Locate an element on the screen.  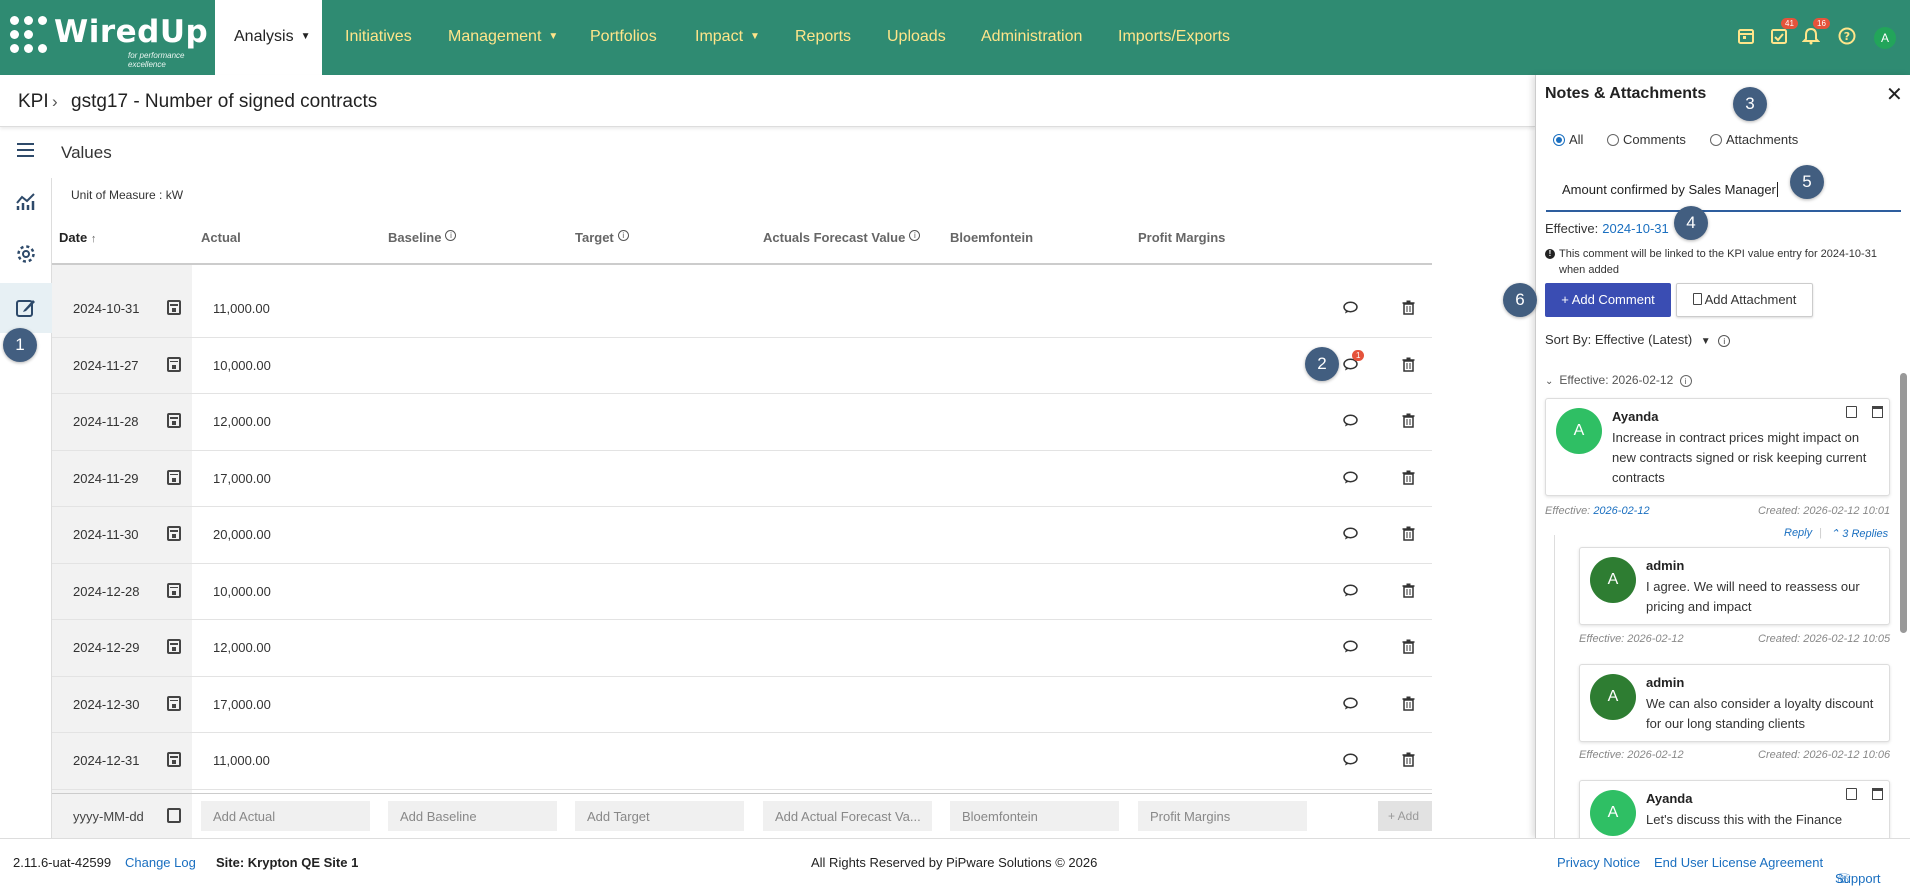
row-date: 2024-11-28 is located at coordinates (106, 421).